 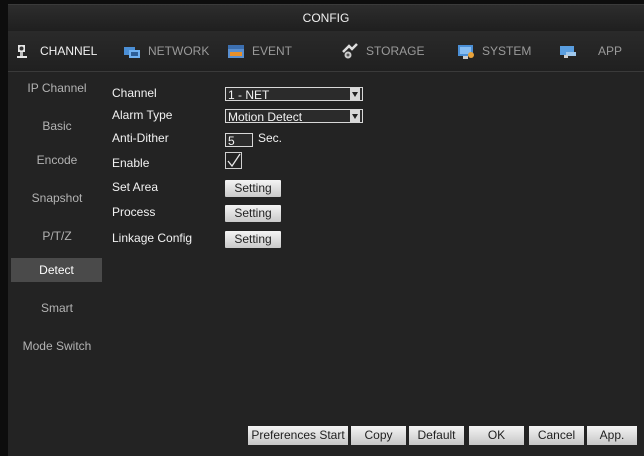 I want to click on sidebar-item-label: Snapshot, so click(x=57, y=198).